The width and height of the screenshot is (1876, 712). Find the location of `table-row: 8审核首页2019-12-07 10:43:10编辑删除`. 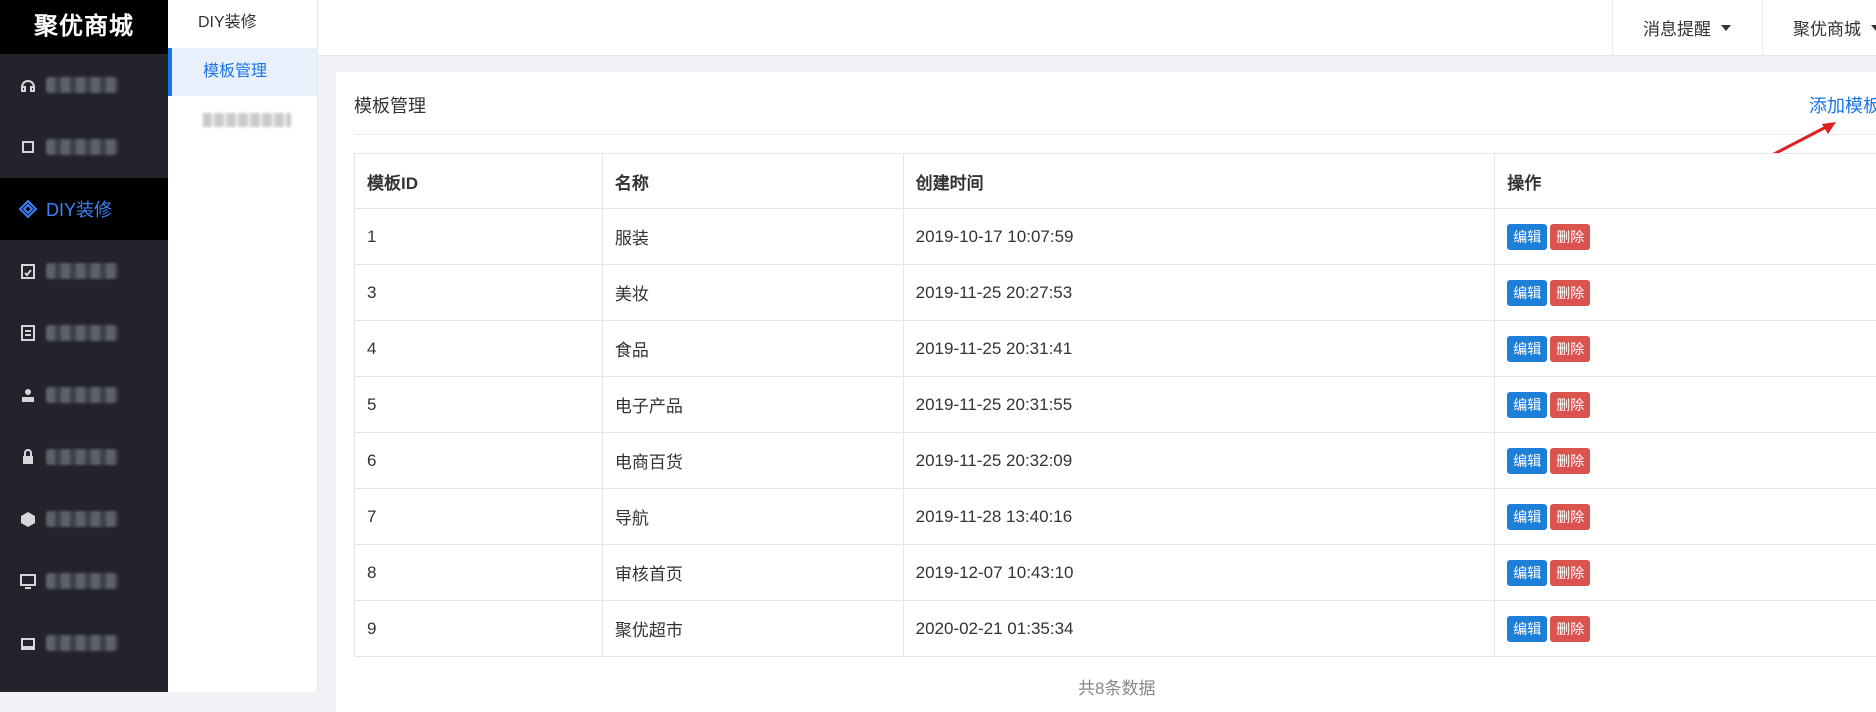

table-row: 8审核首页2019-12-07 10:43:10编辑删除 is located at coordinates (1115, 573).